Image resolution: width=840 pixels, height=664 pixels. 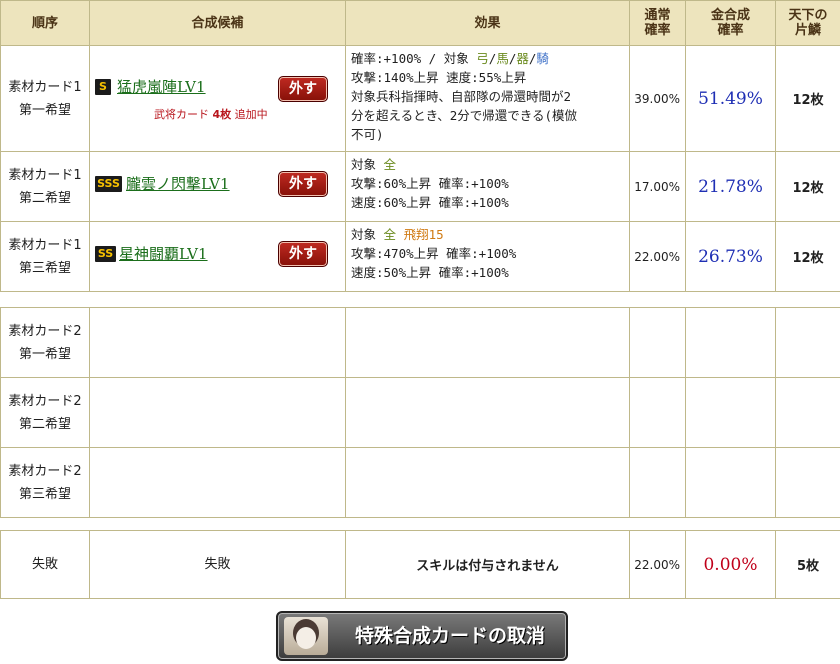 What do you see at coordinates (430, 183) in the screenshot?
I see `effect-text: 攻撃:60%上昇 確率:+100%` at bounding box center [430, 183].